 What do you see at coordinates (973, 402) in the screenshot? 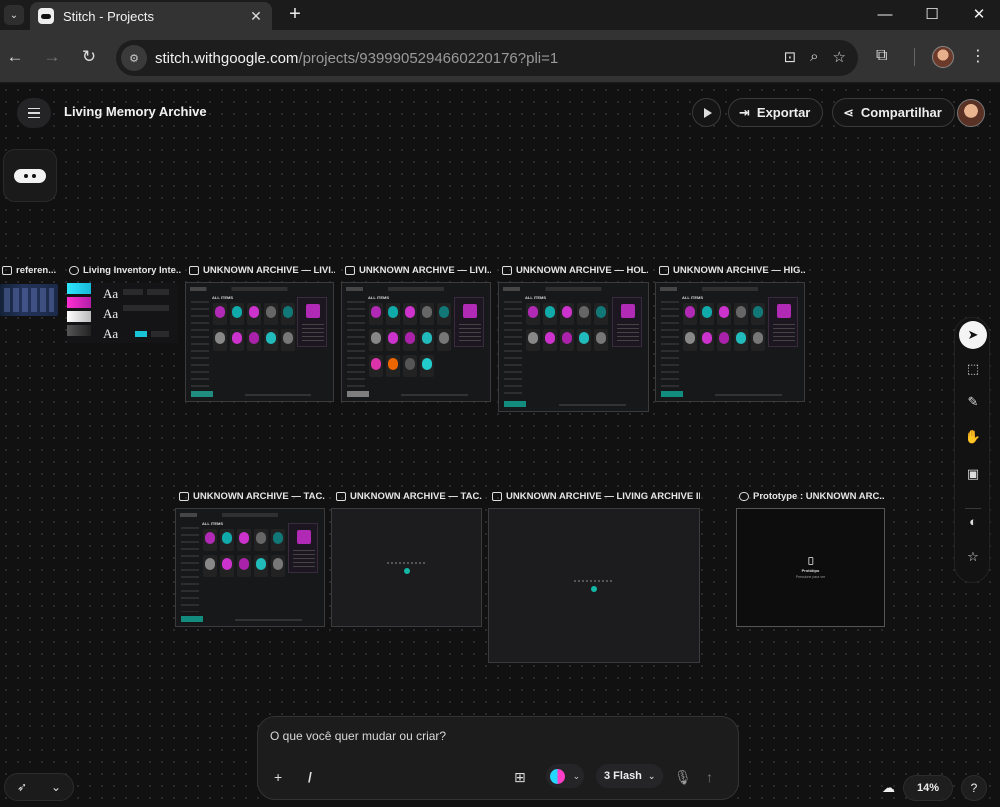
I see `pencil-icon: ✎` at bounding box center [973, 402].